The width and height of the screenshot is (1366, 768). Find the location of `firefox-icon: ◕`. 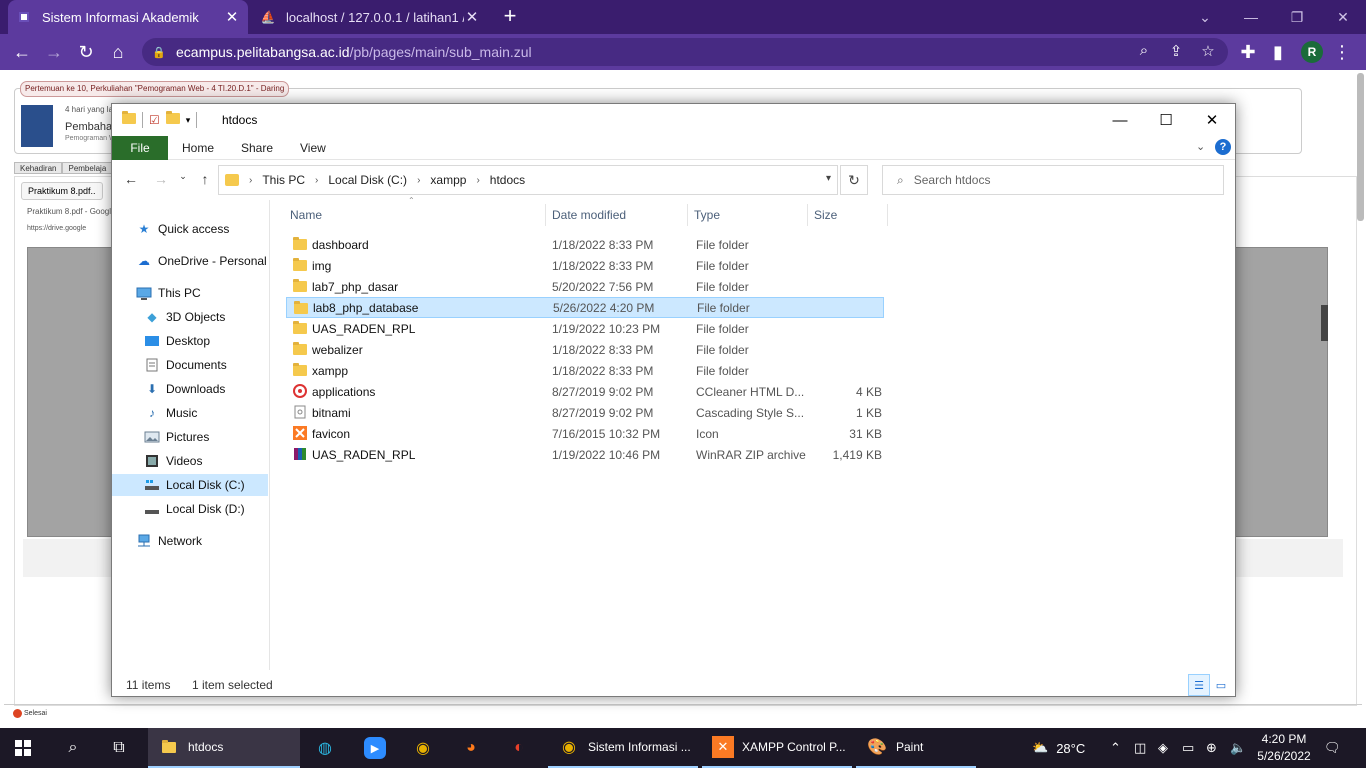

firefox-icon: ◕ is located at coordinates (471, 748).